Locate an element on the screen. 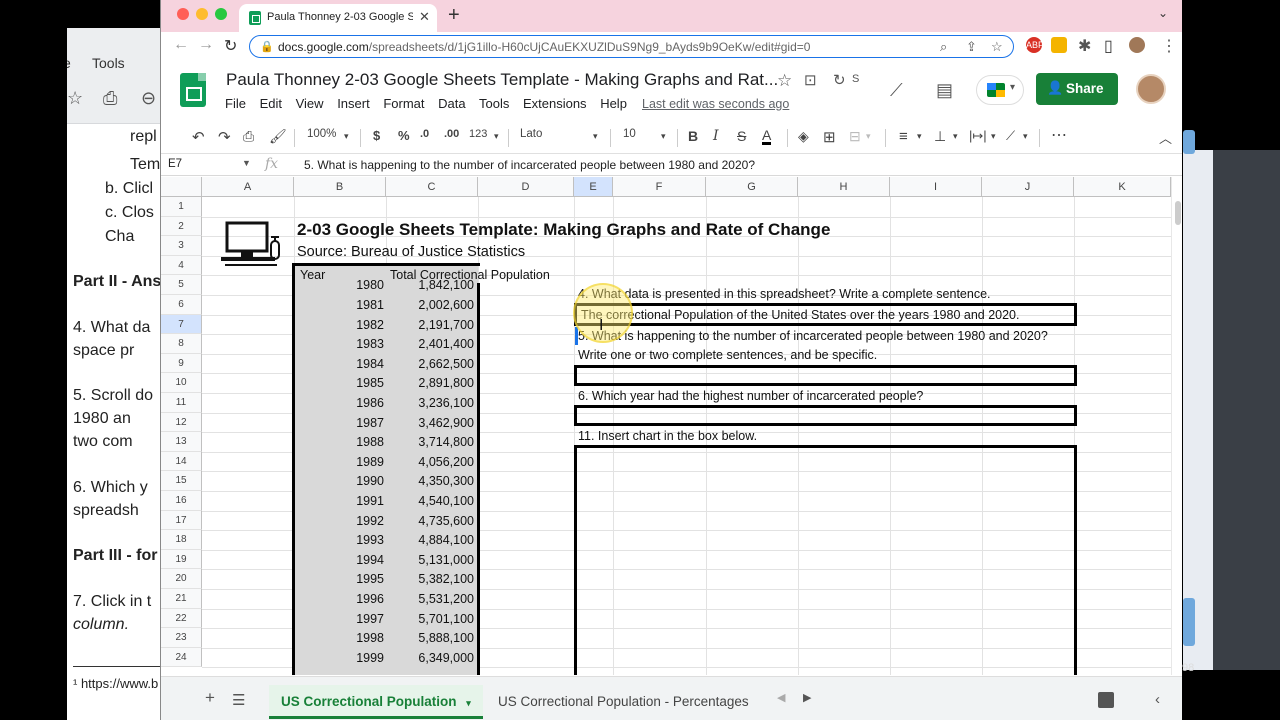 Image resolution: width=1280 pixels, height=720 pixels. row-header-22: 22 is located at coordinates (181, 618).